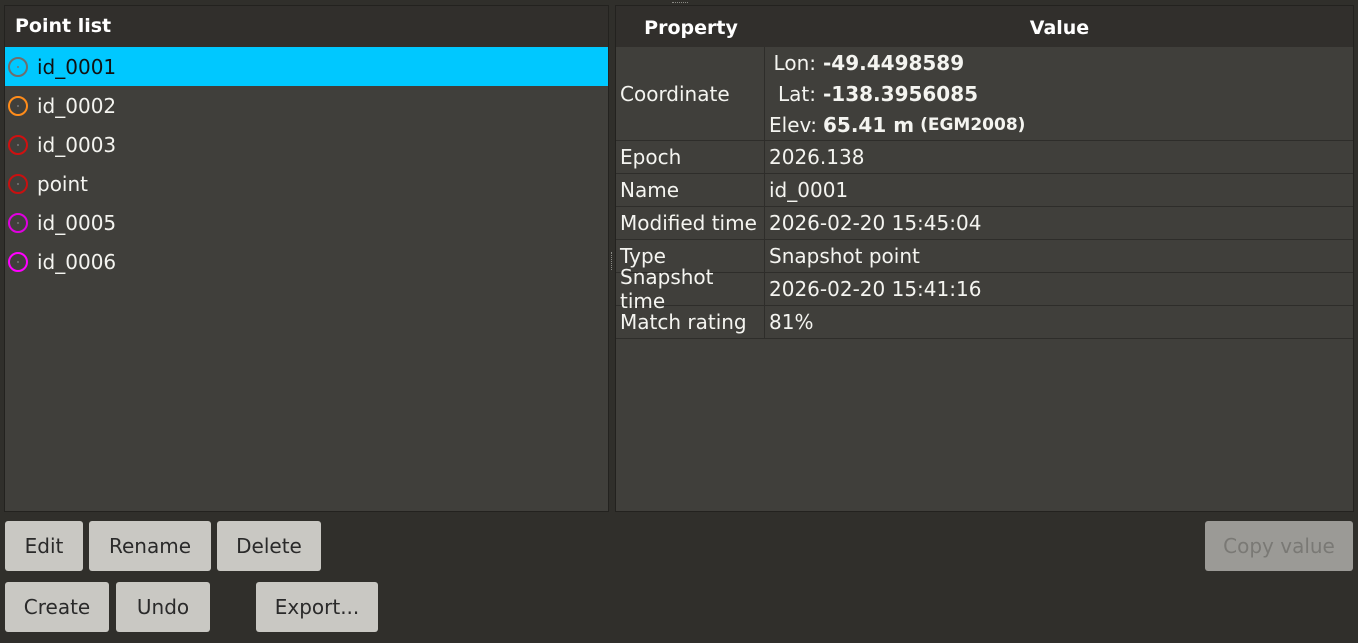 Image resolution: width=1358 pixels, height=643 pixels. I want to click on property-row: Epoch 2026.138, so click(984, 157).